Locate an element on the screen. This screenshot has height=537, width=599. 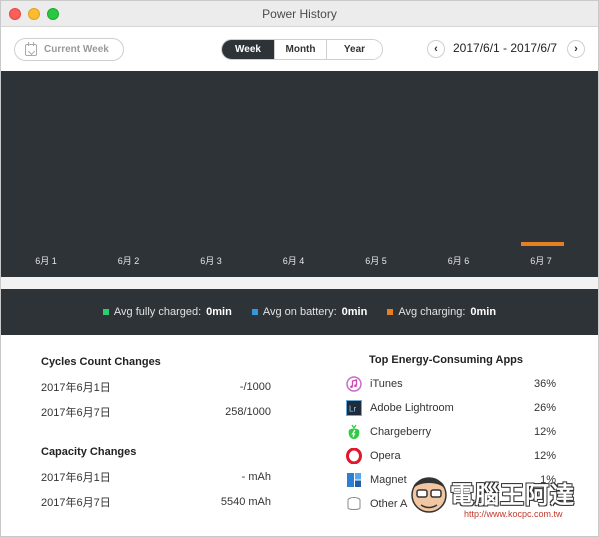
x-tick-label: 6月 3 is located at coordinates (211, 261).